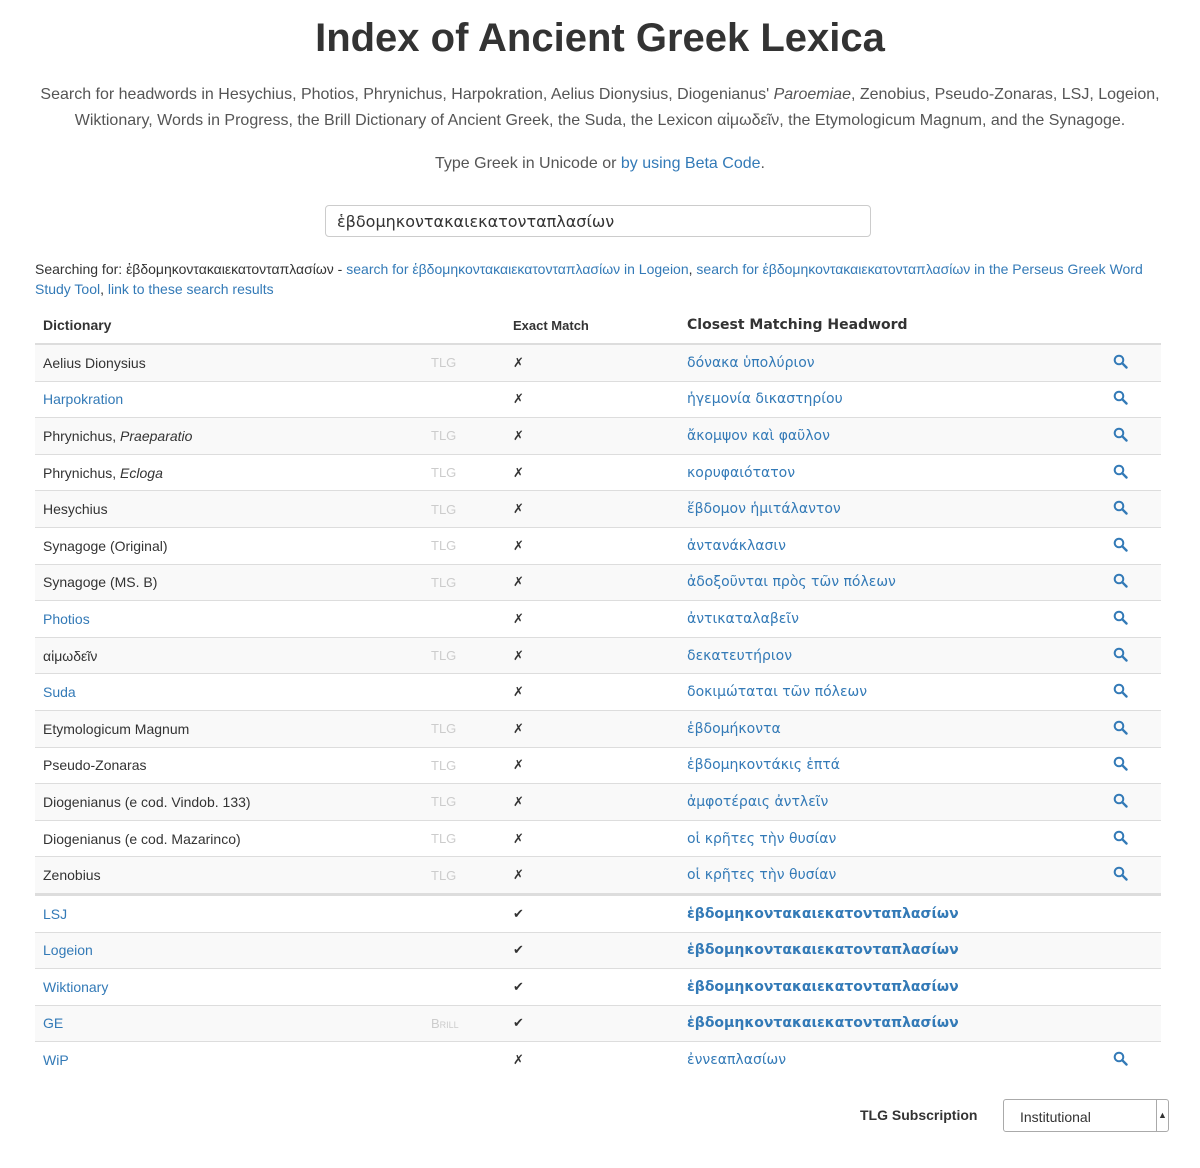 The width and height of the screenshot is (1200, 1168). What do you see at coordinates (892, 436) in the screenshot?
I see `closest-headword-cell: ἄκομψον καὶ φαῦλον` at bounding box center [892, 436].